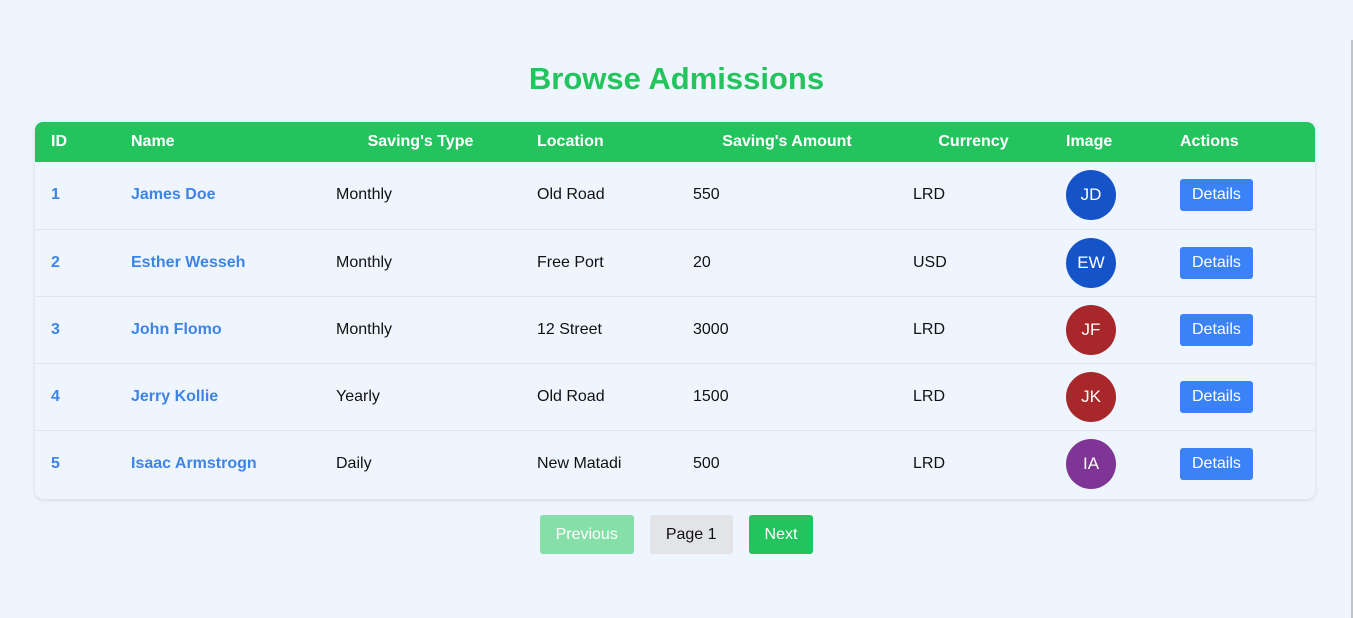 This screenshot has height=618, width=1353. I want to click on row-id: 3, so click(55, 329).